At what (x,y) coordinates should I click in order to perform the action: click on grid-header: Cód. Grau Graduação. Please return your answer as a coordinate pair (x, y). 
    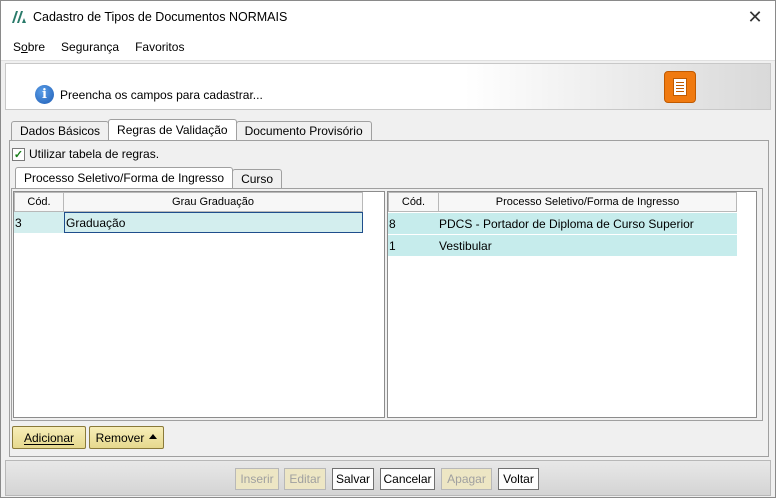
    Looking at the image, I should click on (199, 202).